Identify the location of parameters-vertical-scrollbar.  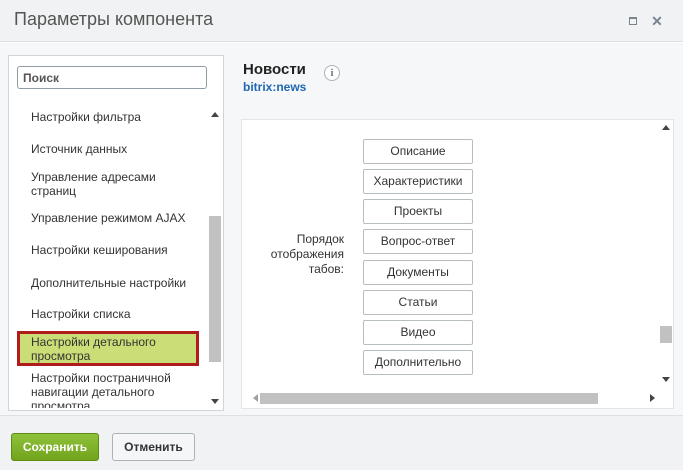
(666, 253).